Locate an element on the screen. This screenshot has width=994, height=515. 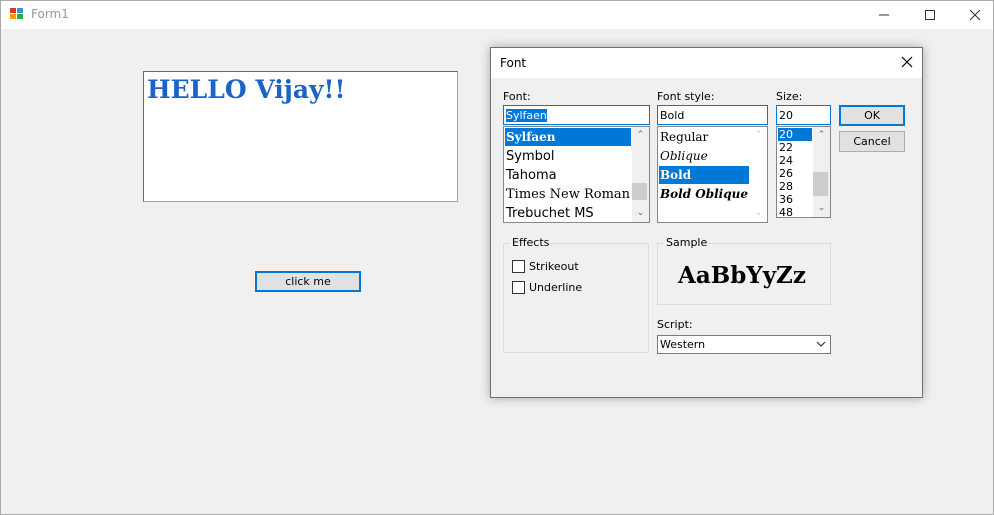
app-icon is located at coordinates (17, 14).